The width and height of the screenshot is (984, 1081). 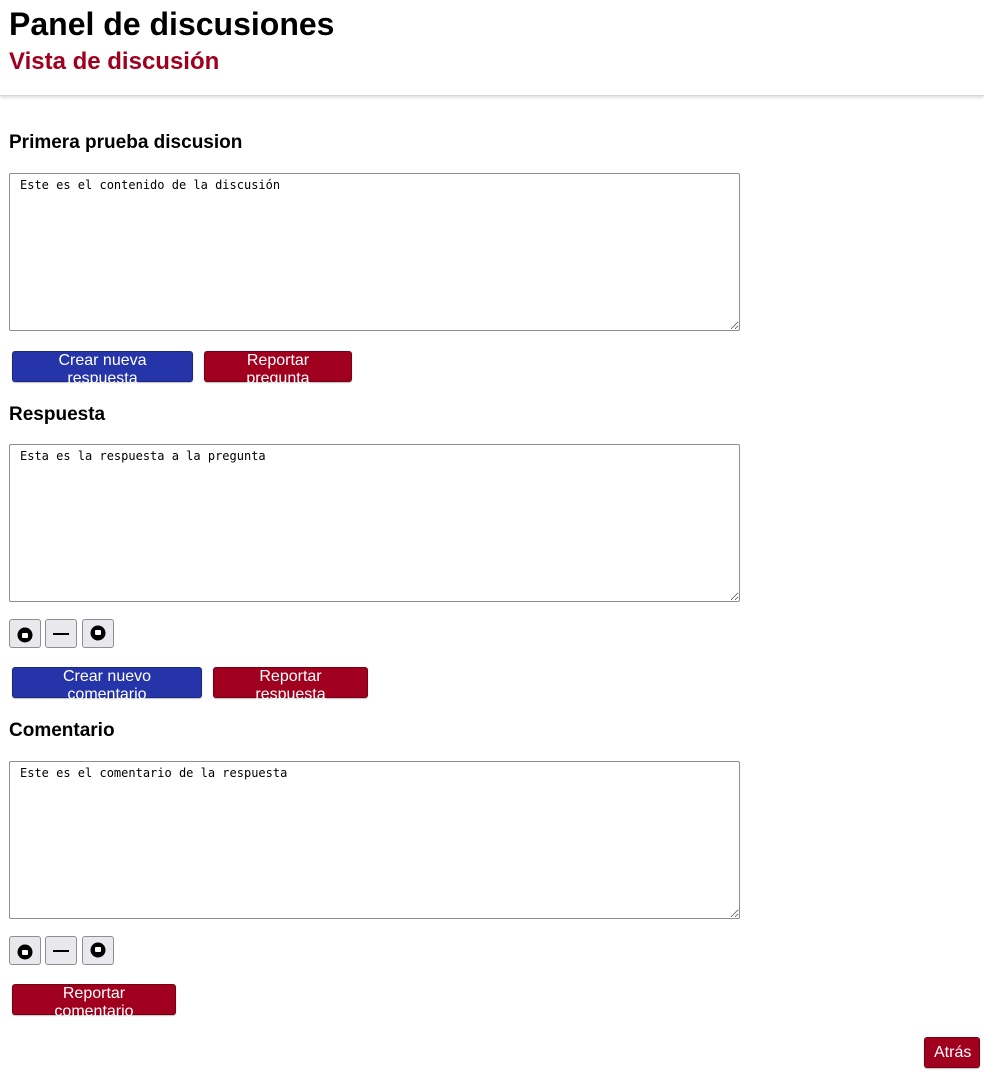 I want to click on answer-like-button, so click(x=25, y=633).